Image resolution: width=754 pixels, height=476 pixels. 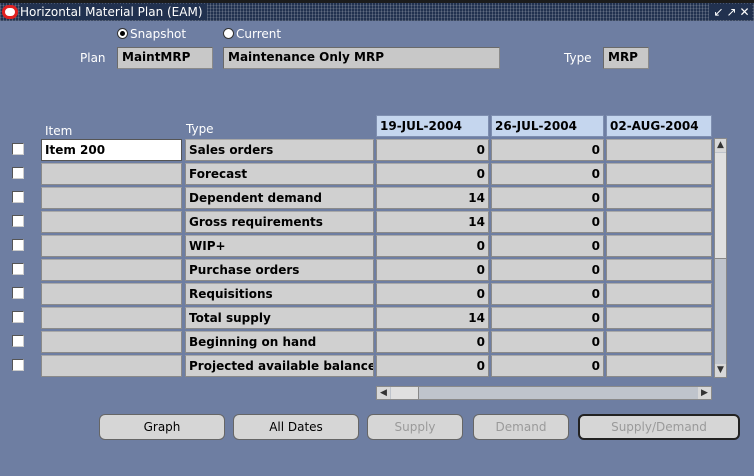 I want to click on radio-snapshot: Snapshot, so click(x=151, y=34).